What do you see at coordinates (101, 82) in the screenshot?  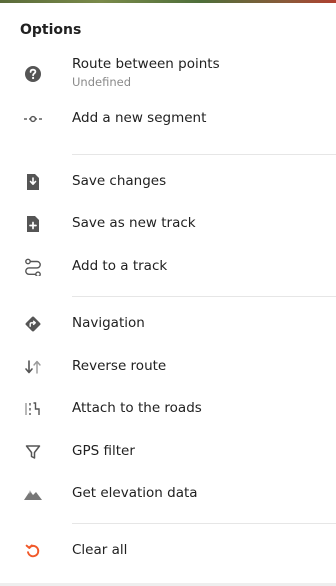 I see `route-between-points-value: Undefined` at bounding box center [101, 82].